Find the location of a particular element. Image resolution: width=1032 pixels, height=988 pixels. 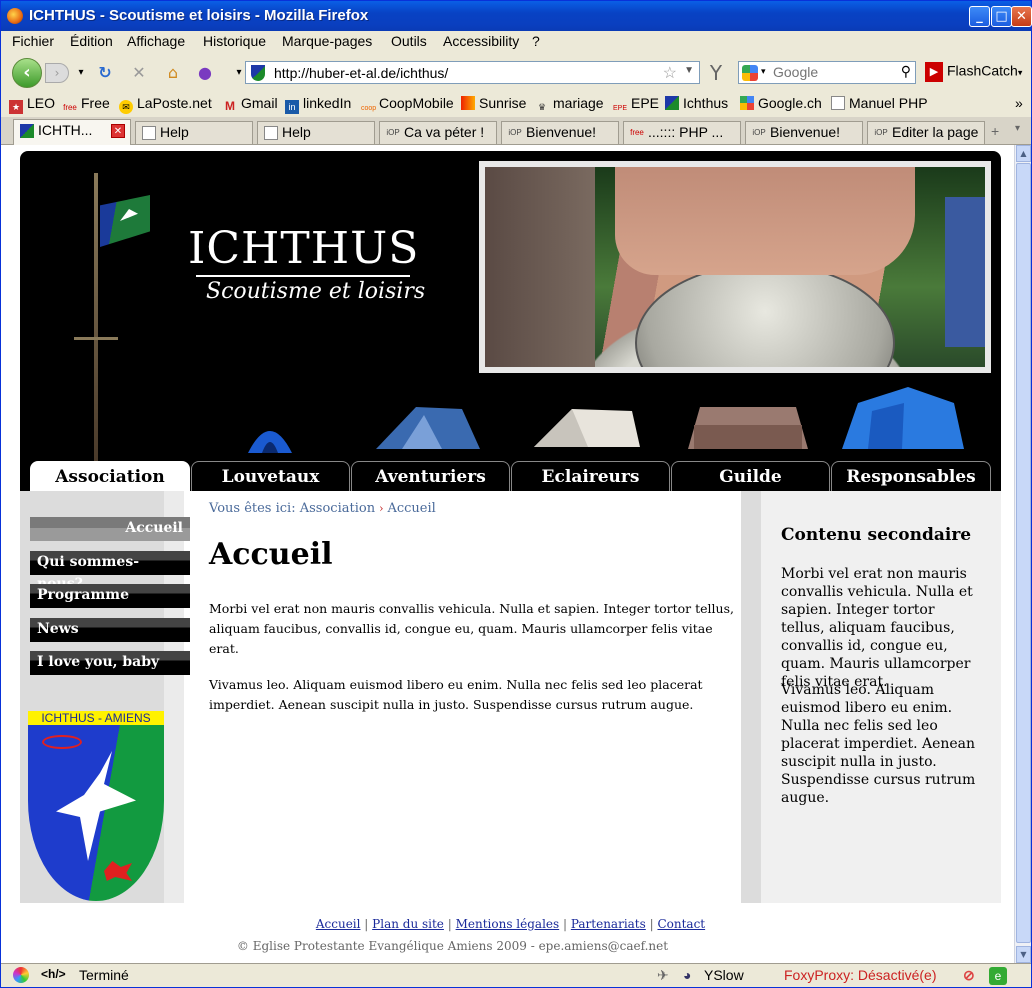

new-tab-icon: + is located at coordinates (995, 131).